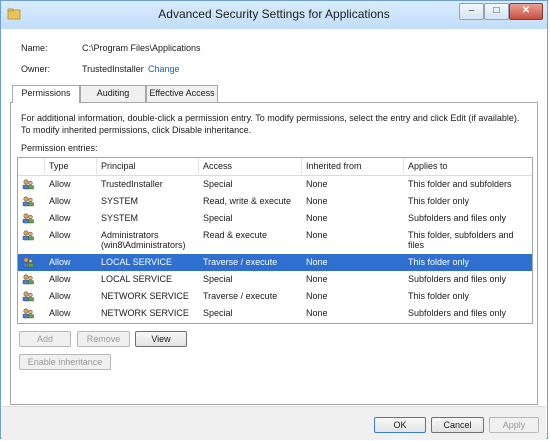 The height and width of the screenshot is (441, 550). I want to click on tab-auditing: Auditing, so click(113, 93).